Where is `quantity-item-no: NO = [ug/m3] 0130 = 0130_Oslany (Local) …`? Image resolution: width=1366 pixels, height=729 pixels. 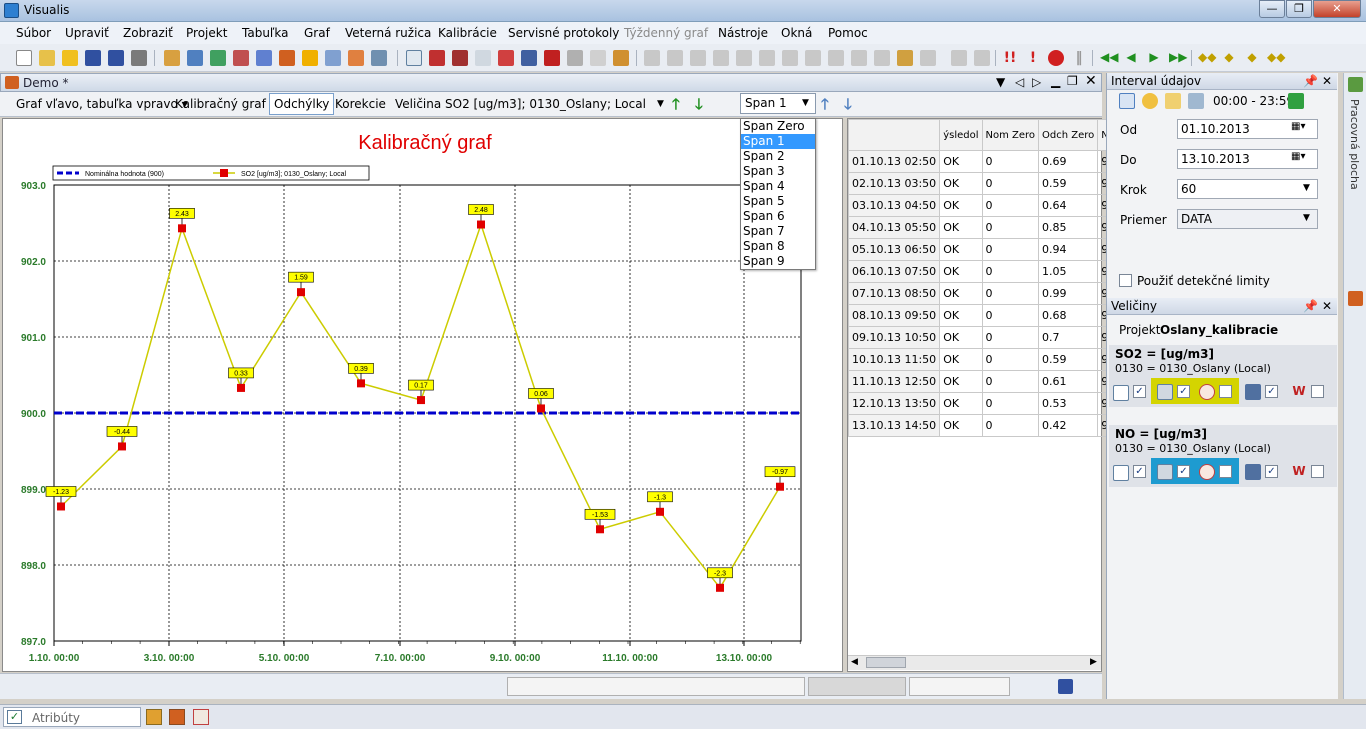 quantity-item-no: NO = [ug/m3] 0130 = 0130_Oslany (Local) … is located at coordinates (1223, 456).